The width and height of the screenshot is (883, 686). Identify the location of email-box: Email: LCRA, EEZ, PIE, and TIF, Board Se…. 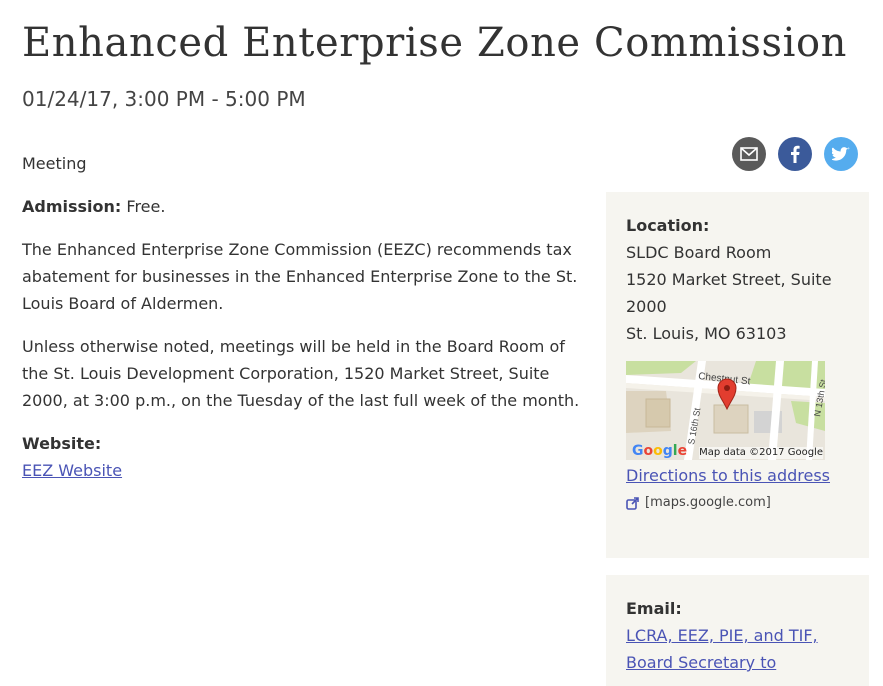
(737, 630).